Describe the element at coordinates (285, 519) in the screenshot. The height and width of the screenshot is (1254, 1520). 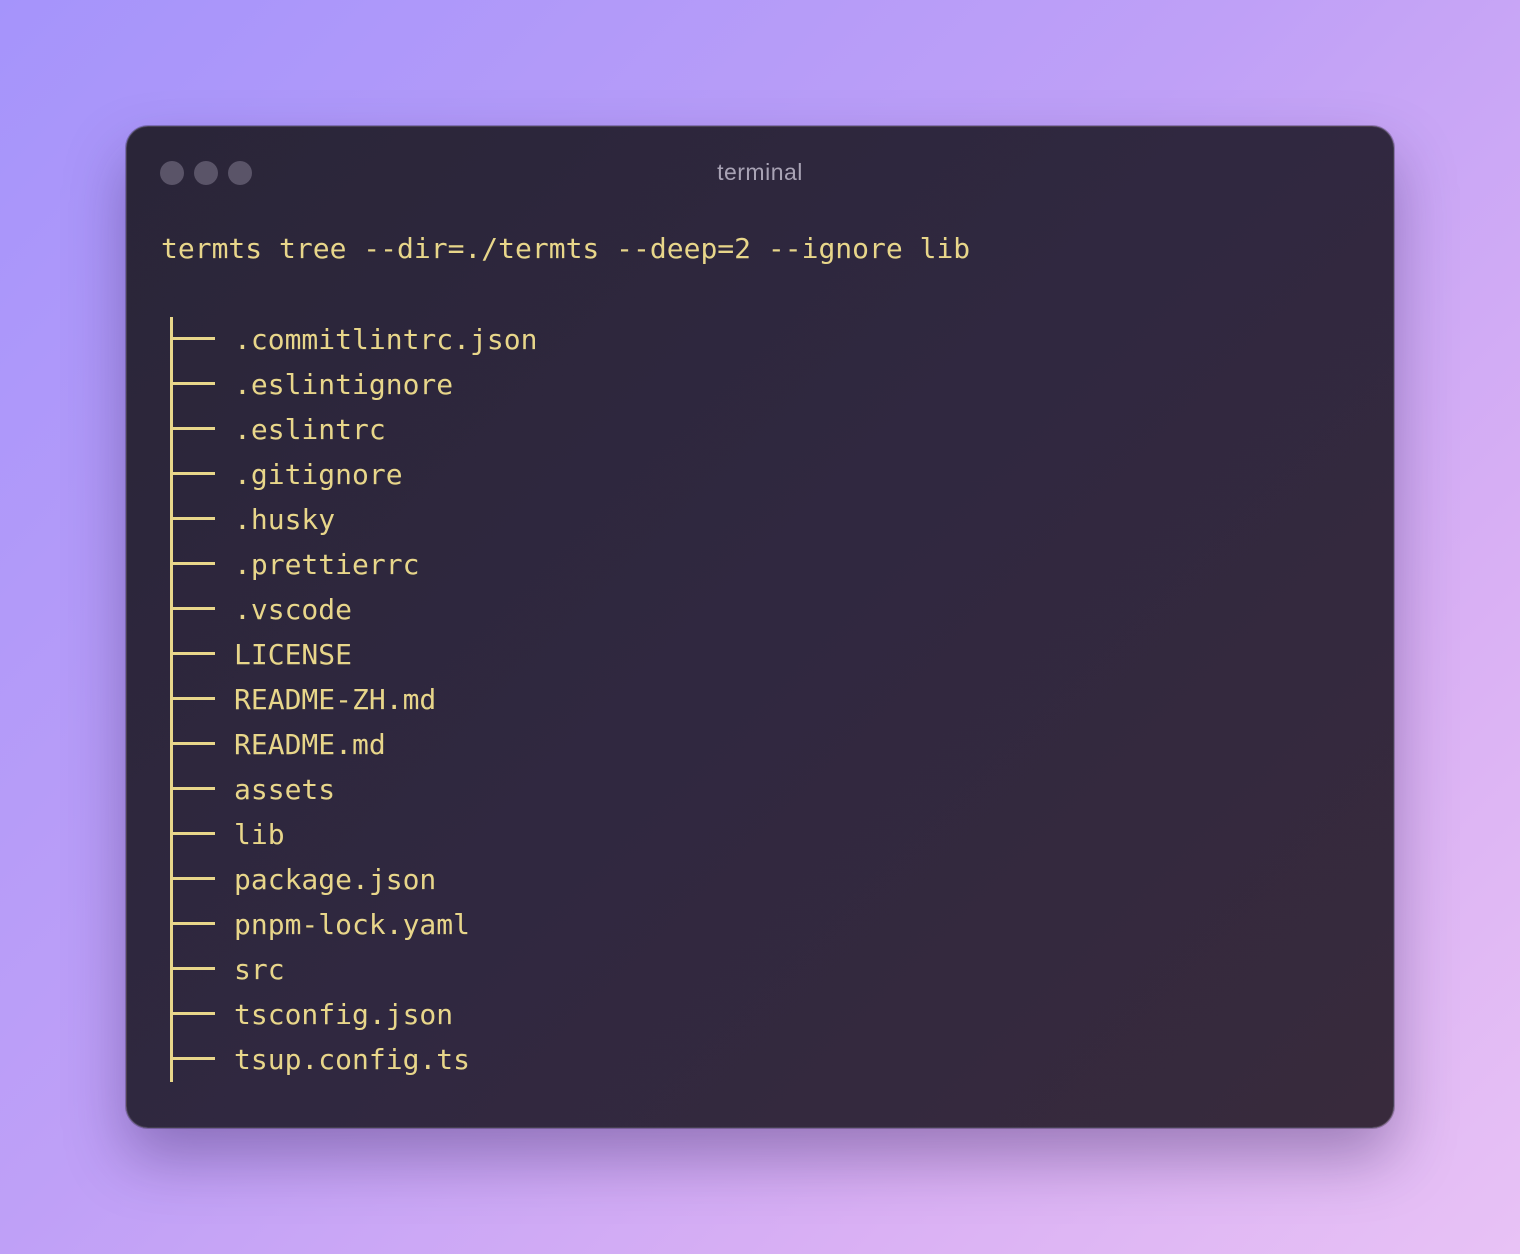
I see `tree-entry-name: .husky` at that location.